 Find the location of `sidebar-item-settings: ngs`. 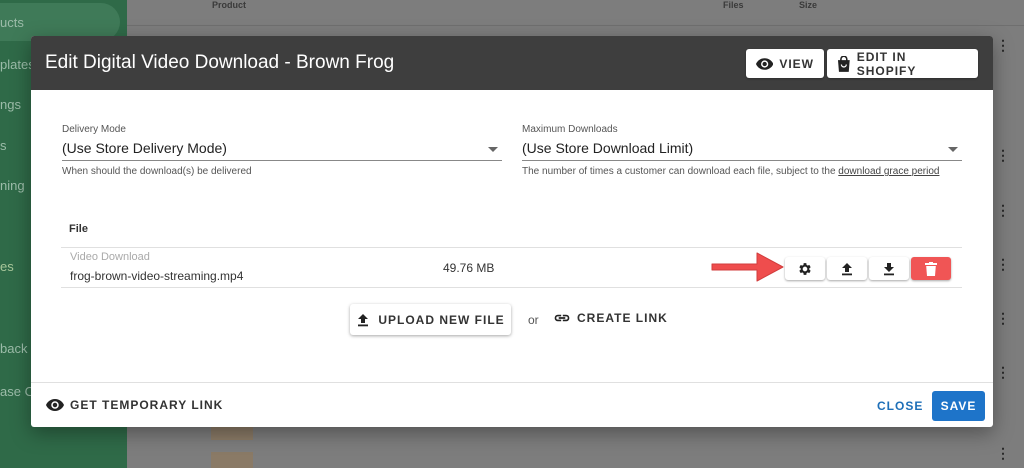

sidebar-item-settings: ngs is located at coordinates (10, 104).